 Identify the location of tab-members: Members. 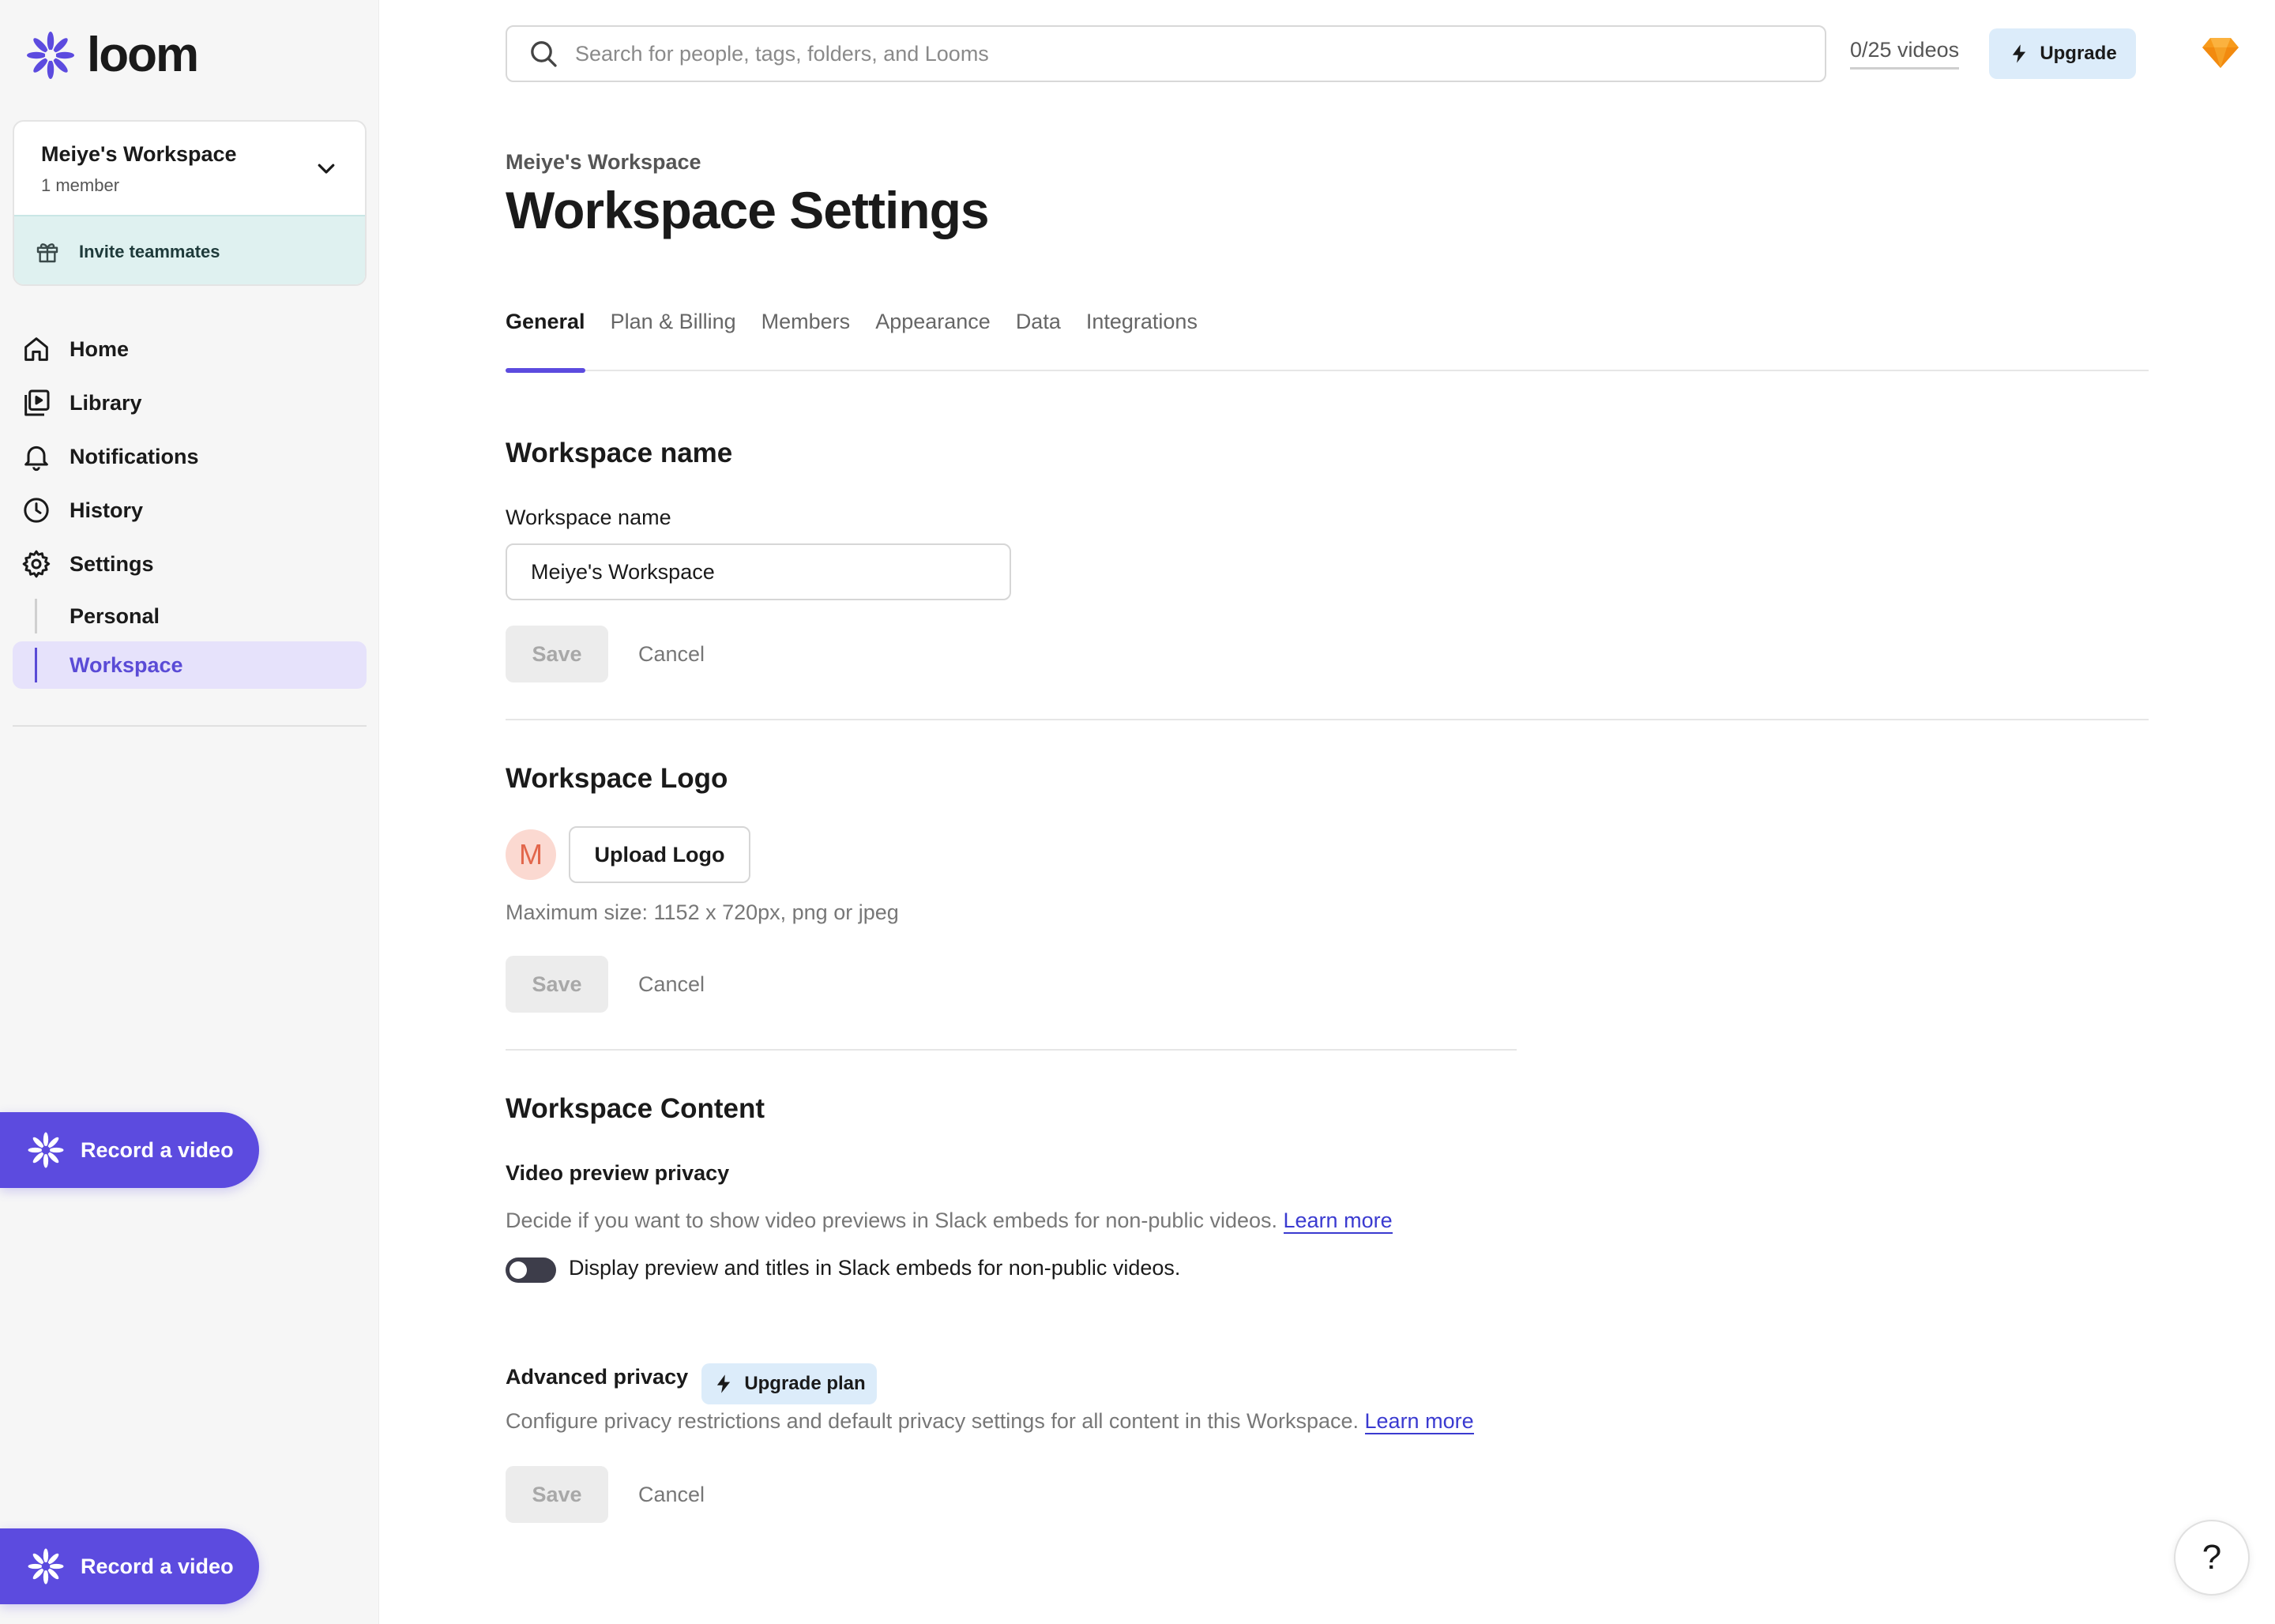
(806, 338).